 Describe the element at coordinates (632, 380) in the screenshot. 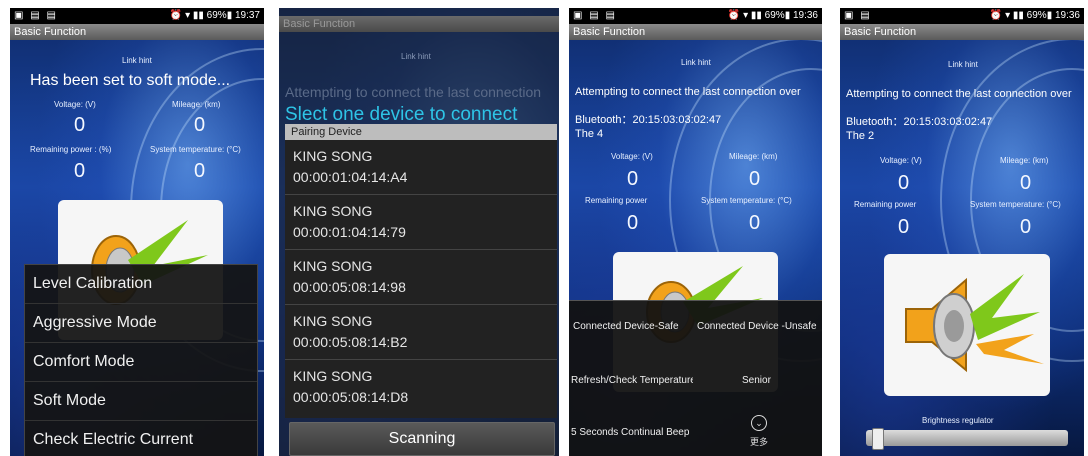

I see `option-refresh-check-temperature: Refresh/Check Temperature` at that location.